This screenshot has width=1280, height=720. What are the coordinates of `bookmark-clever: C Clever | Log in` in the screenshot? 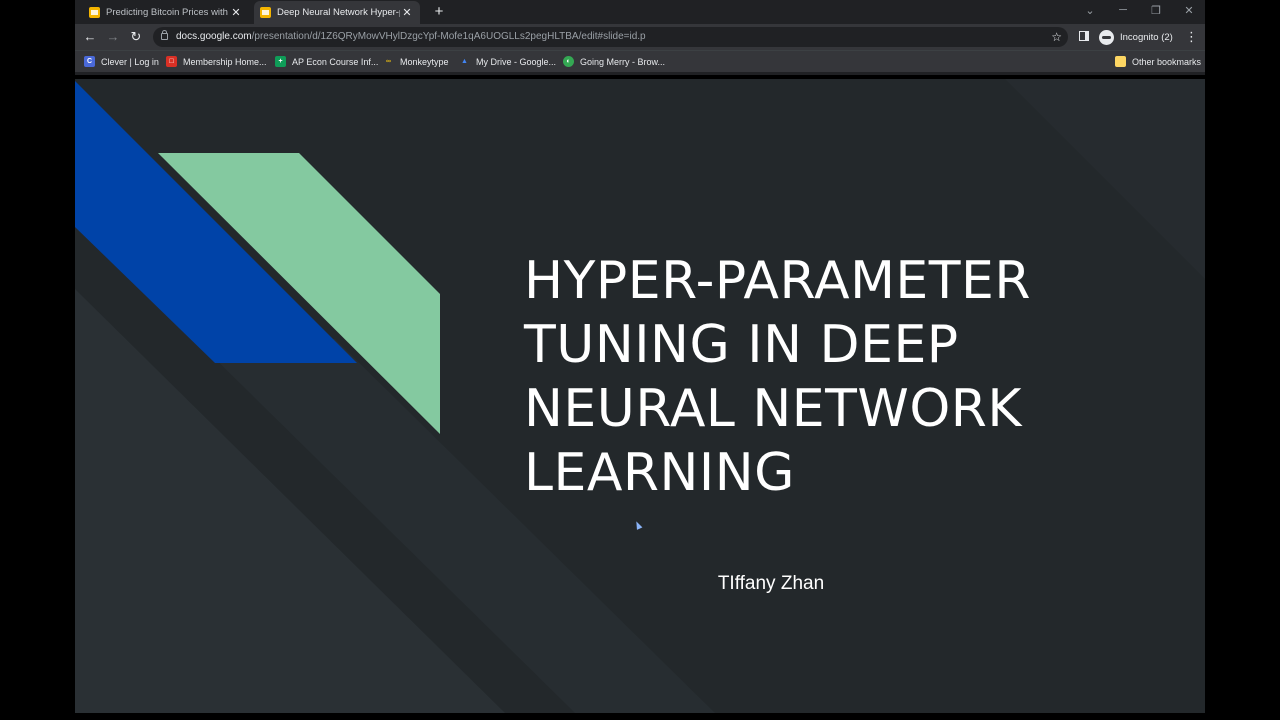 It's located at (121, 61).